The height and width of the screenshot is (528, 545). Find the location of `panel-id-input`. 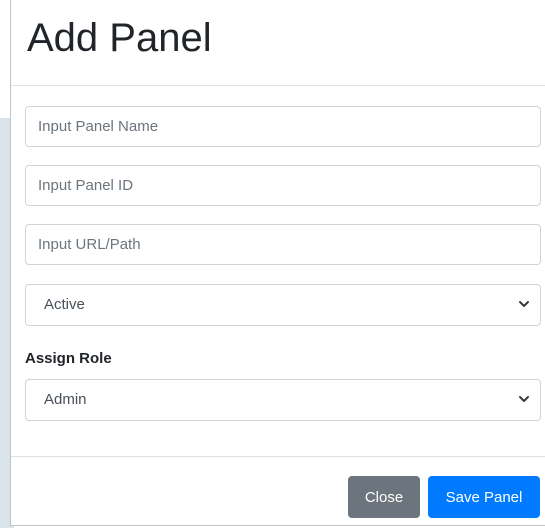

panel-id-input is located at coordinates (283, 185).